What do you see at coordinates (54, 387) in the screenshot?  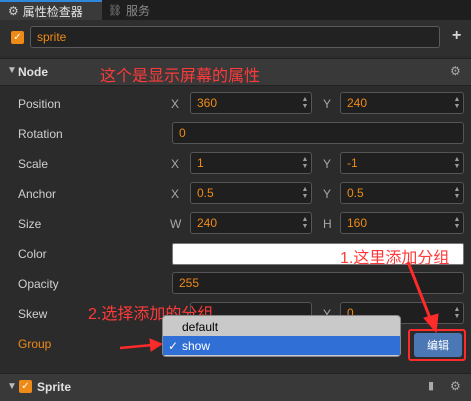 I see `section-title: Sprite` at bounding box center [54, 387].